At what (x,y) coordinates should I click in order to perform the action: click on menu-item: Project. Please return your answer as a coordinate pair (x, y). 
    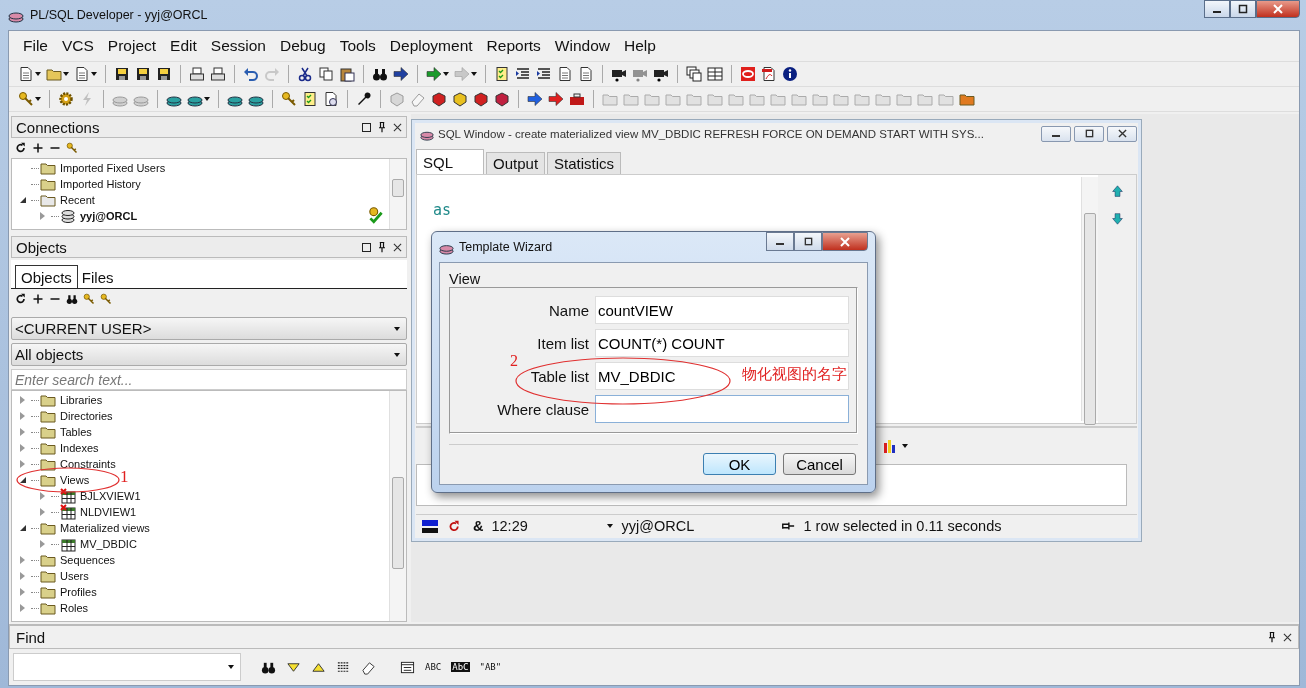
    Looking at the image, I should click on (132, 46).